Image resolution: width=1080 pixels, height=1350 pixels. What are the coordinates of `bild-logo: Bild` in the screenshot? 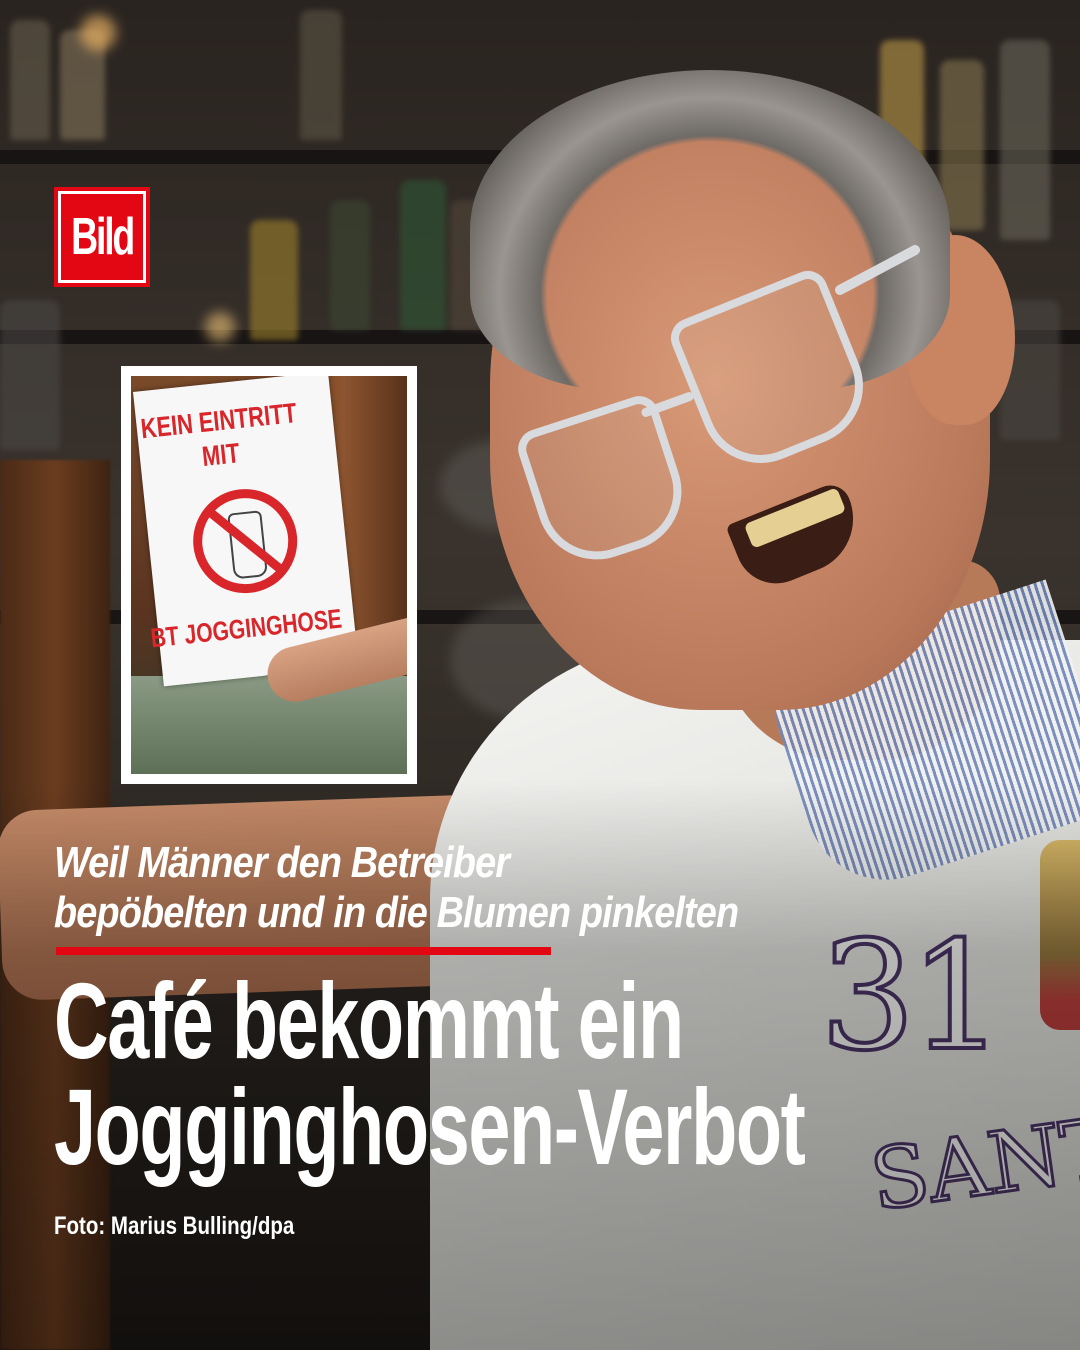 It's located at (102, 237).